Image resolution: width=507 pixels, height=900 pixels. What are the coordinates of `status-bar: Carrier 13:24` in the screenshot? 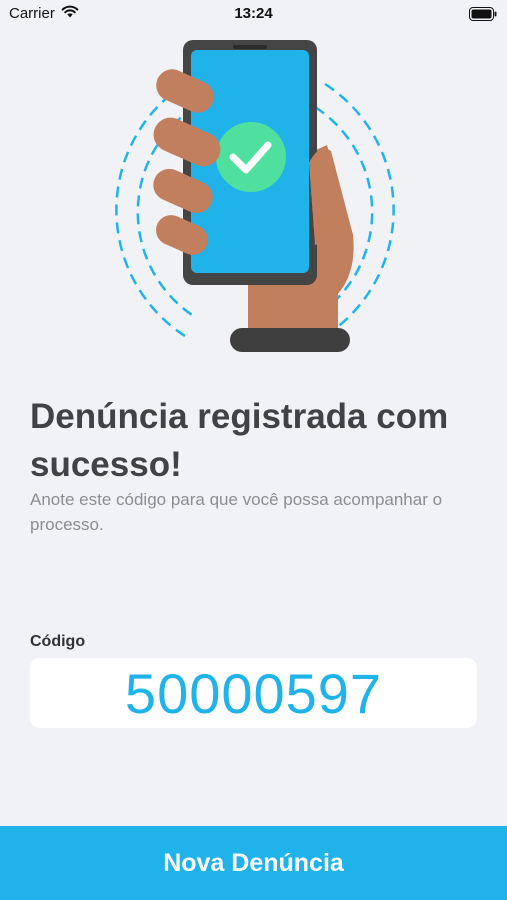 It's located at (253, 15).